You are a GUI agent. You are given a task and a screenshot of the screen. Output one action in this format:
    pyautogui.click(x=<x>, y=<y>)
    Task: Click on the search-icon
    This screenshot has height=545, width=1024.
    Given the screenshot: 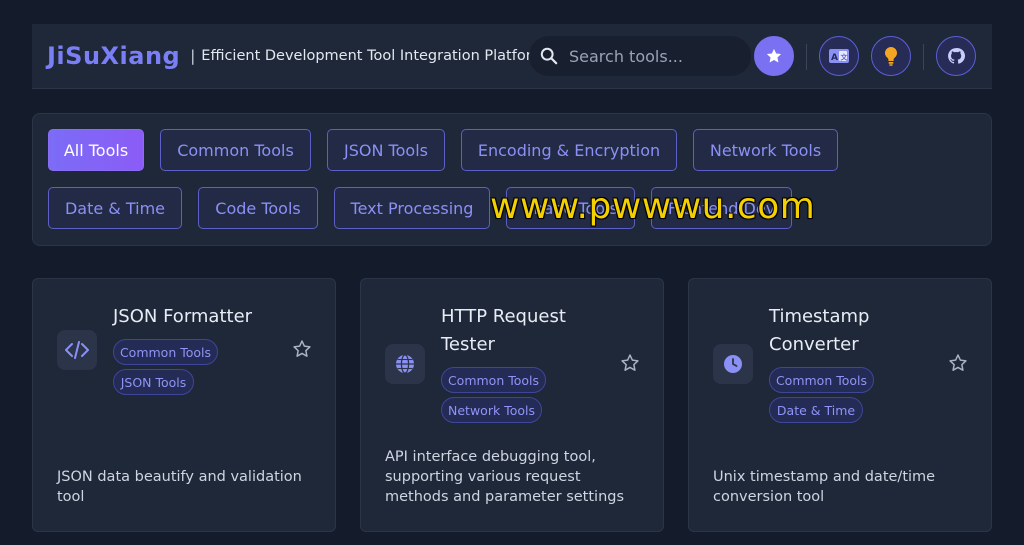 What is the action you would take?
    pyautogui.click(x=549, y=56)
    